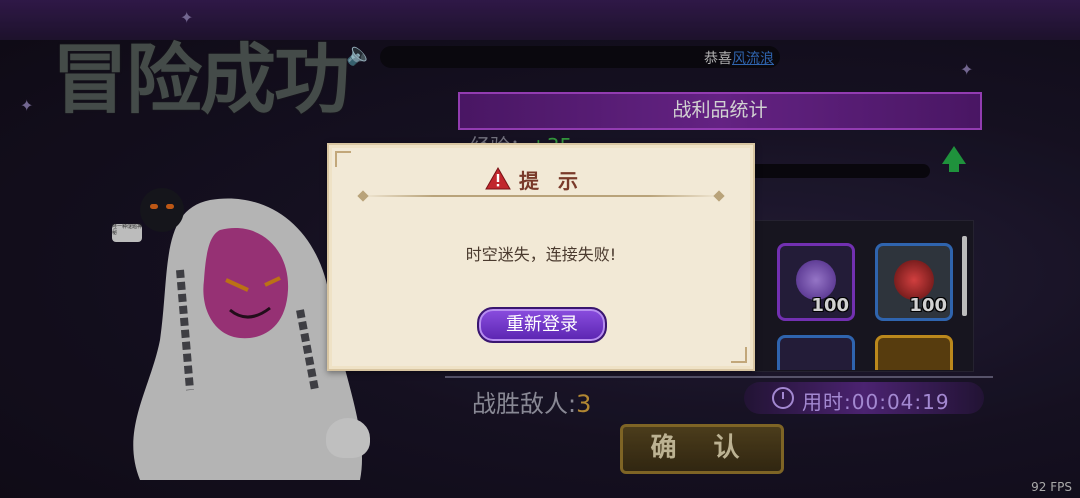 The width and height of the screenshot is (1080, 498). What do you see at coordinates (541, 254) in the screenshot?
I see `dialog-message: 时空迷失，连接失败!` at bounding box center [541, 254].